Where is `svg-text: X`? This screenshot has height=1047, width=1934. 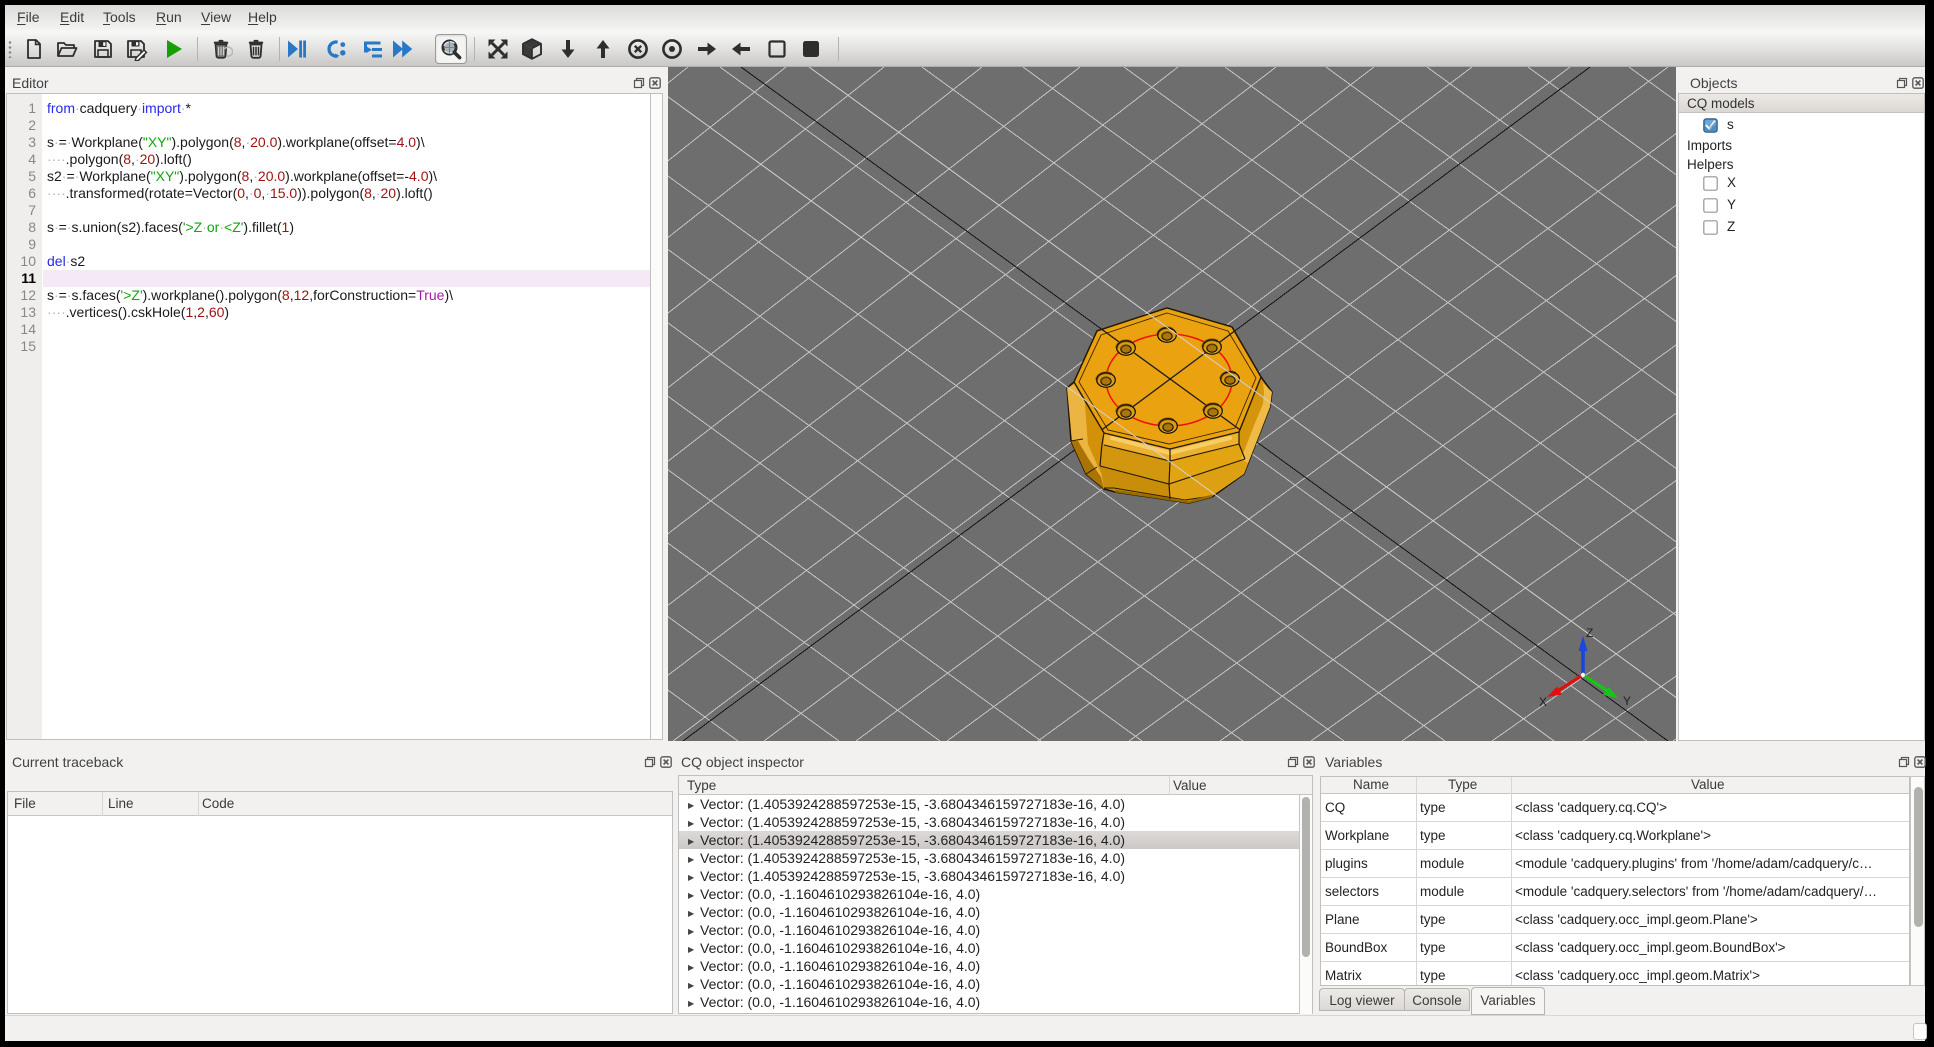 svg-text: X is located at coordinates (1543, 702).